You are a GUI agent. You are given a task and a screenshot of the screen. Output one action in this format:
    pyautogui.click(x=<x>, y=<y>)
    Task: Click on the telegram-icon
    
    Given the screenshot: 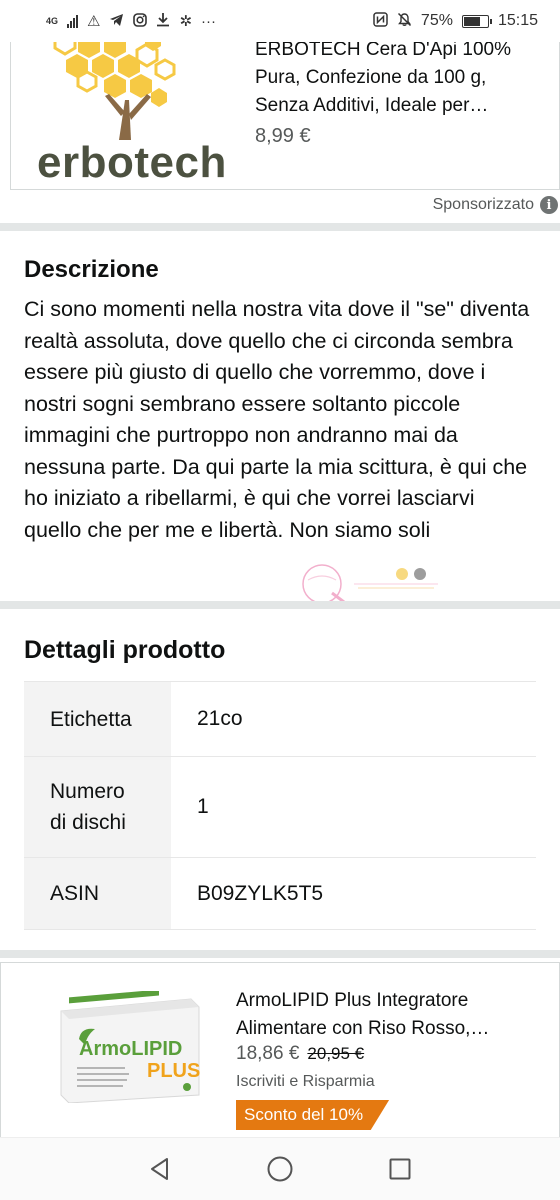 What is the action you would take?
    pyautogui.click(x=116, y=21)
    